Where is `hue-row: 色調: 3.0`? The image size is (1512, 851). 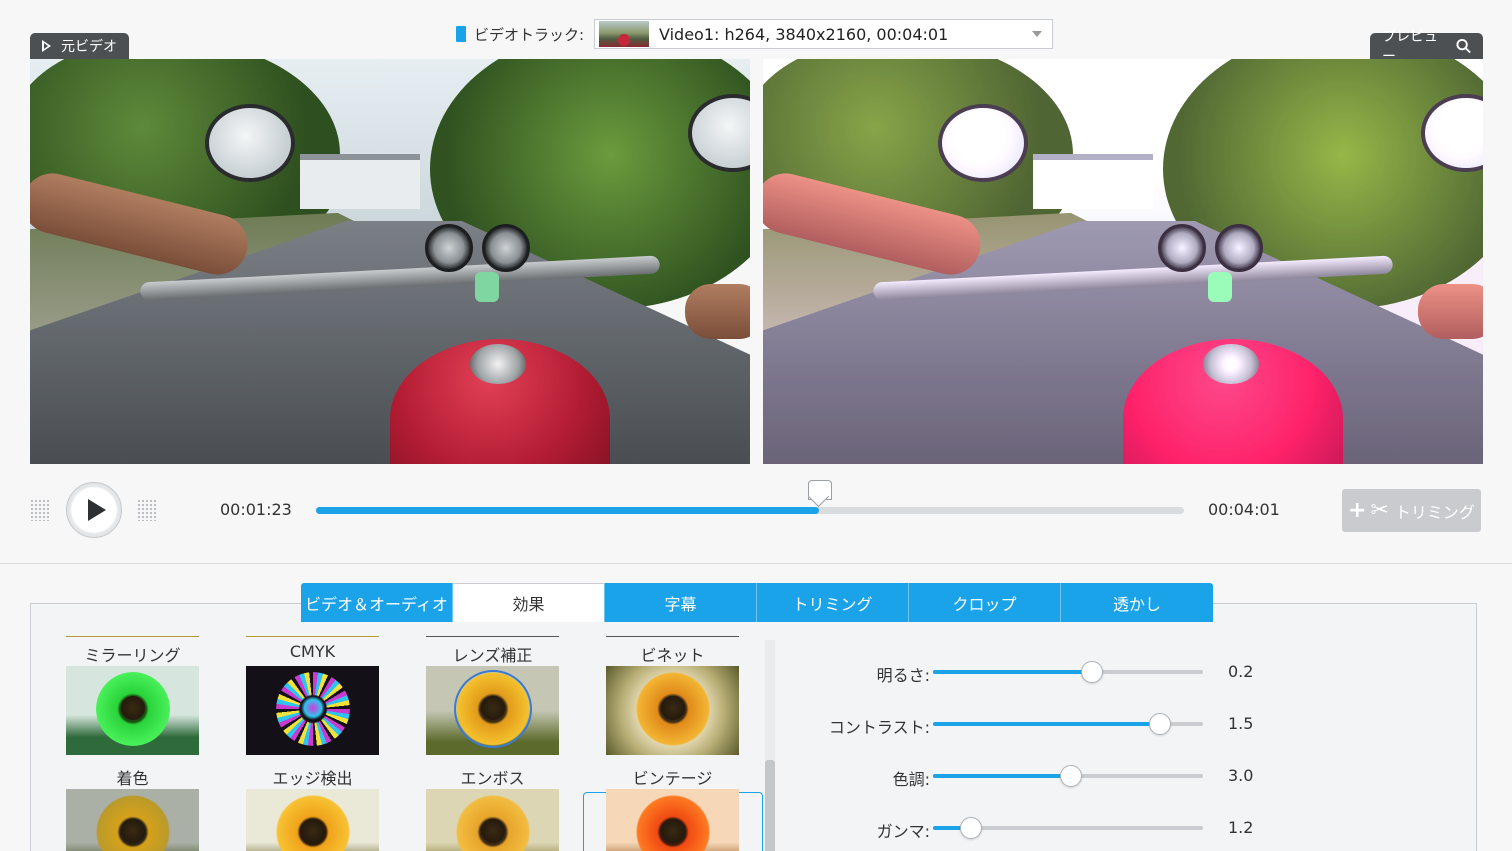 hue-row: 色調: 3.0 is located at coordinates (1030, 776).